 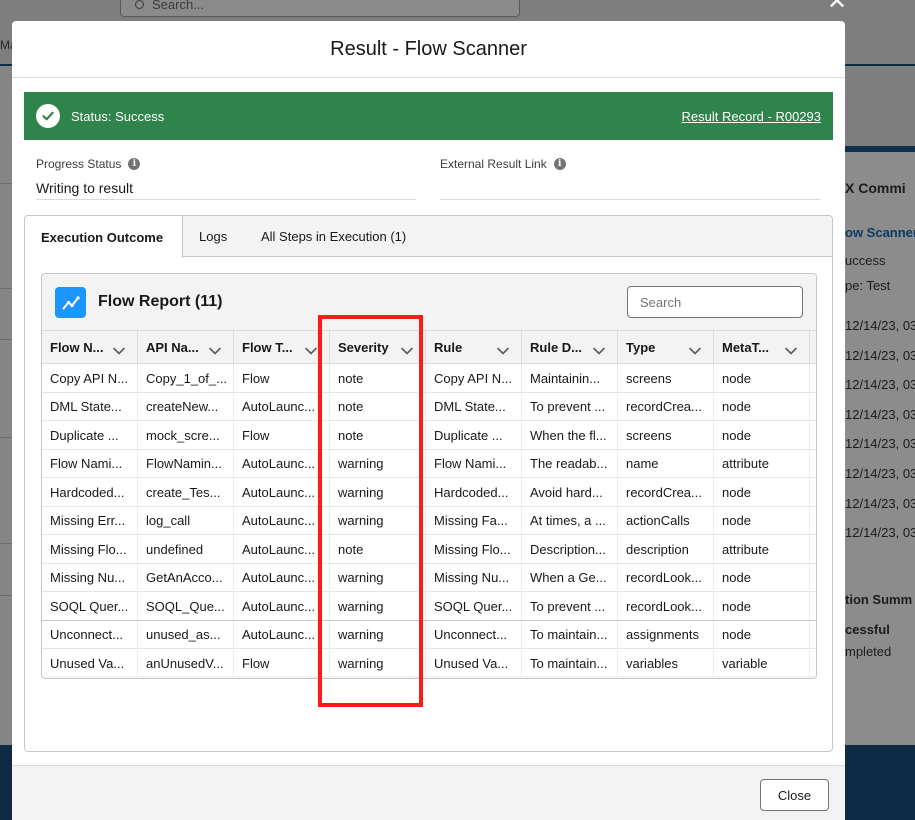 I want to click on background-panel-link: ow Scanner, so click(x=880, y=232).